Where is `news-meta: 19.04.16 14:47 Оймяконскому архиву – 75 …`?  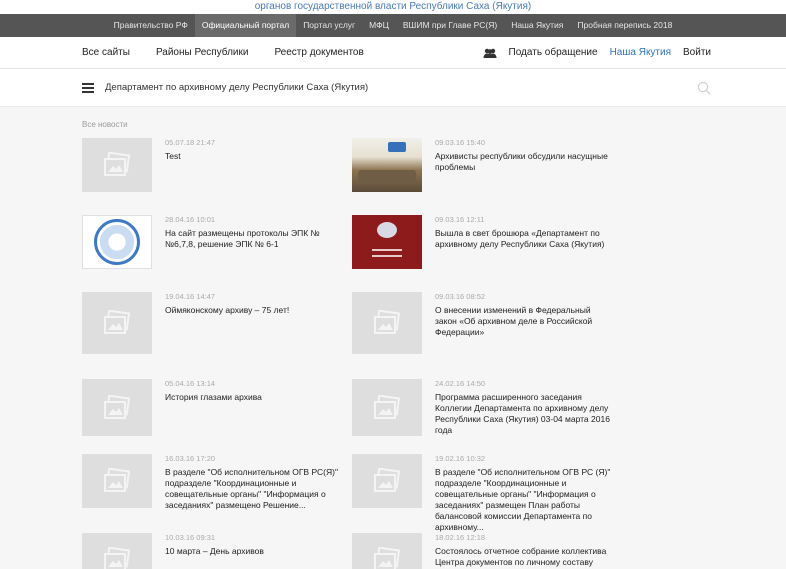 news-meta: 19.04.16 14:47 Оймяконскому архиву – 75 … is located at coordinates (253, 323).